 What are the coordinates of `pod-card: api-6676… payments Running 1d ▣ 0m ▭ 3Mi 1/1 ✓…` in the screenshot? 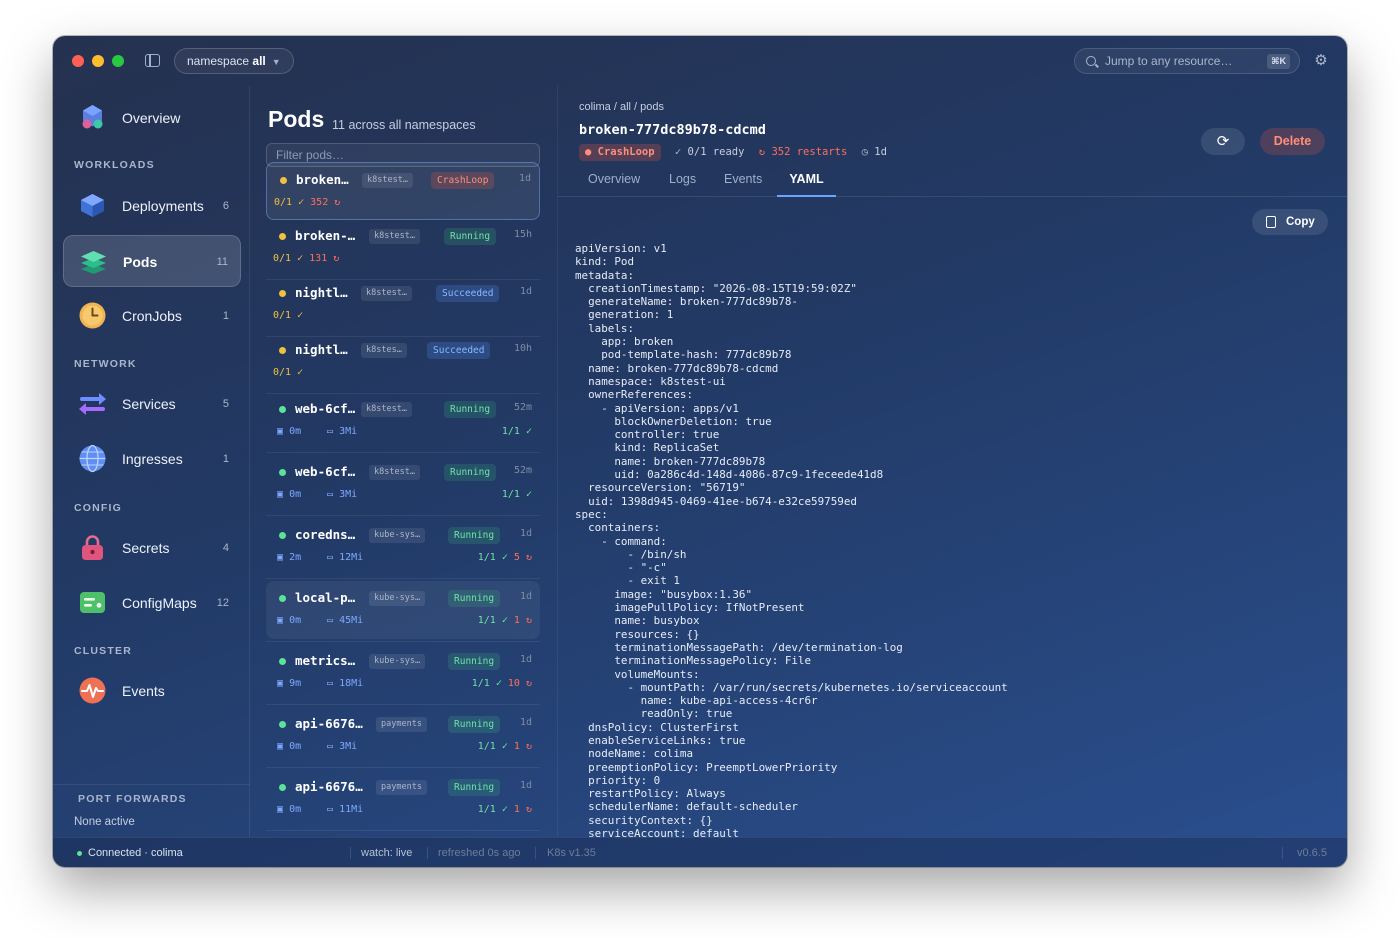 It's located at (403, 736).